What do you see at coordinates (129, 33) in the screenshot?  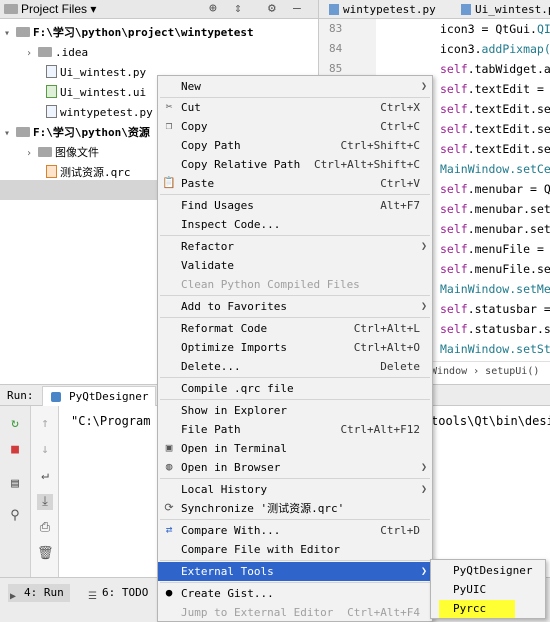 I see `tree-row-wintypetest-root: ▾ F:\学习\python\project\wintypetest` at bounding box center [129, 33].